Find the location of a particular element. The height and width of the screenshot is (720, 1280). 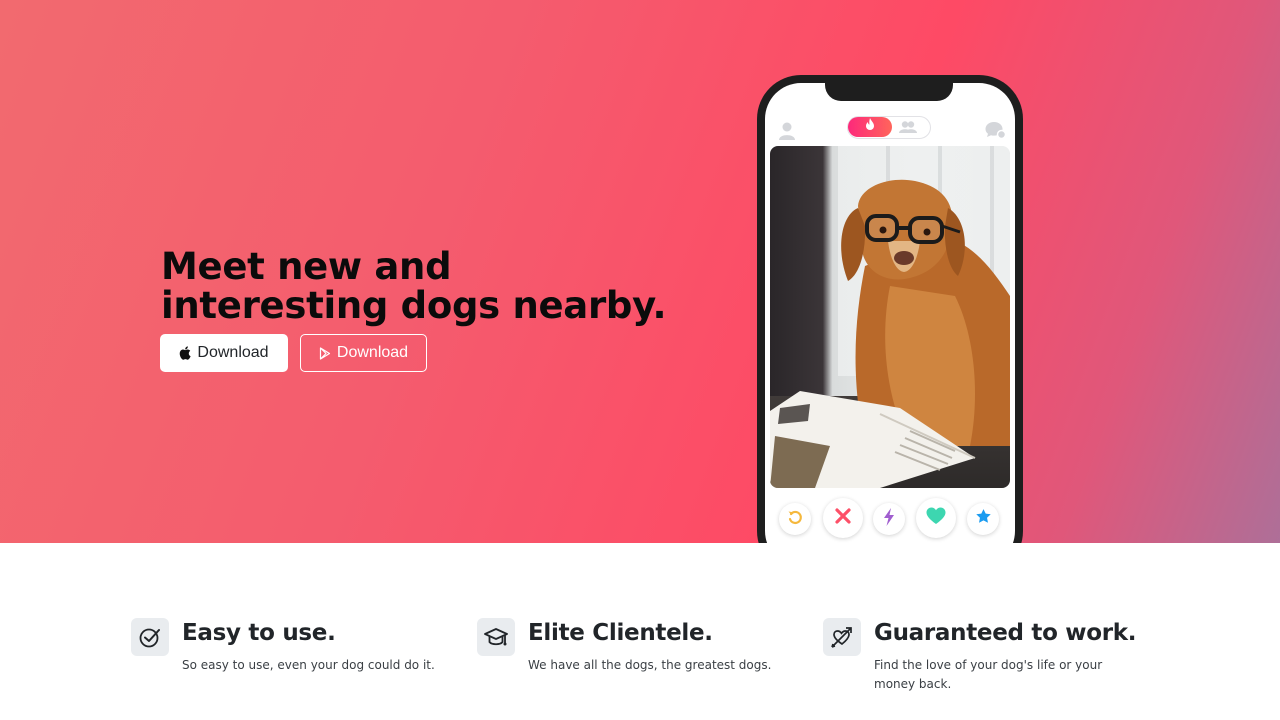

feature-title: Elite Clientele. is located at coordinates (620, 633).